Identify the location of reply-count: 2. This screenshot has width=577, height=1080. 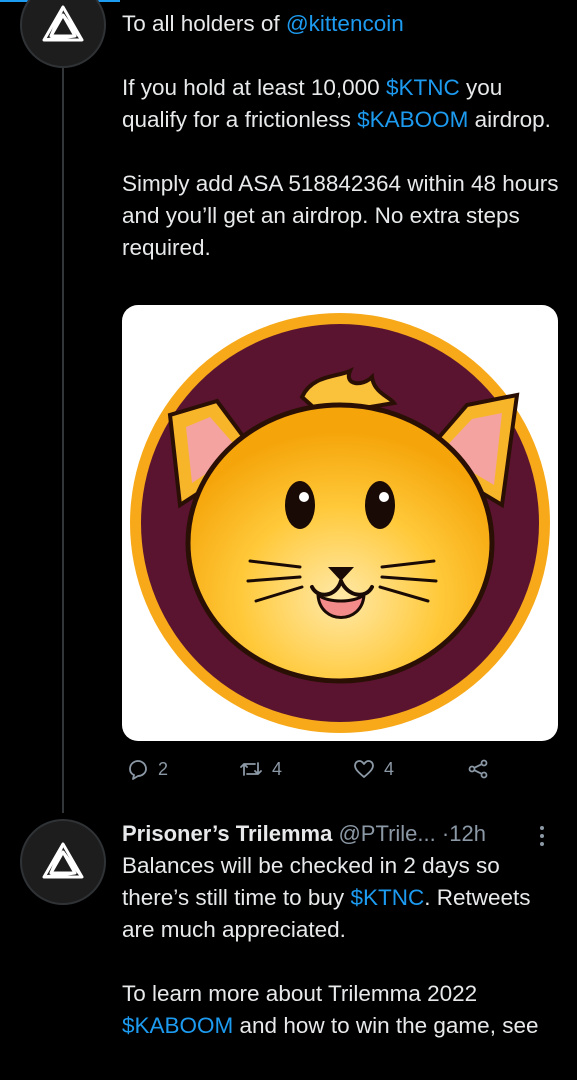
(163, 768).